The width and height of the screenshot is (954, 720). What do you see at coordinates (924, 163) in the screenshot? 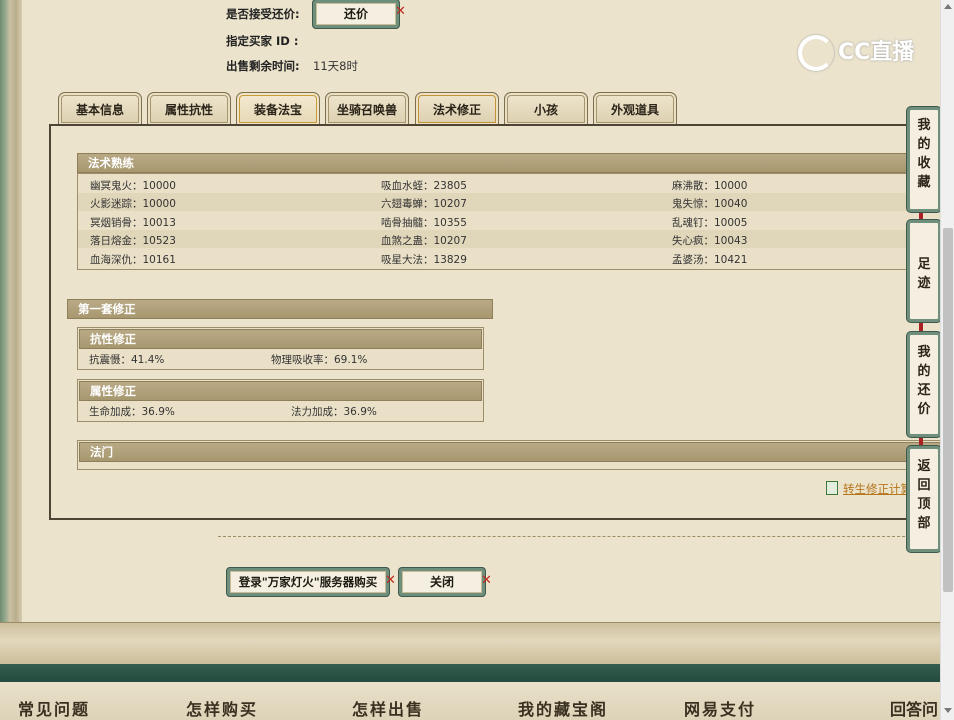
I see `side-char: 收` at bounding box center [924, 163].